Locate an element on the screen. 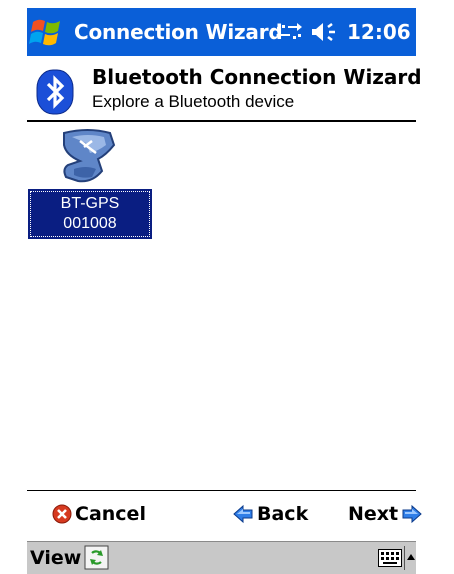 The height and width of the screenshot is (574, 454). bluetooth-device-icon is located at coordinates (89, 156).